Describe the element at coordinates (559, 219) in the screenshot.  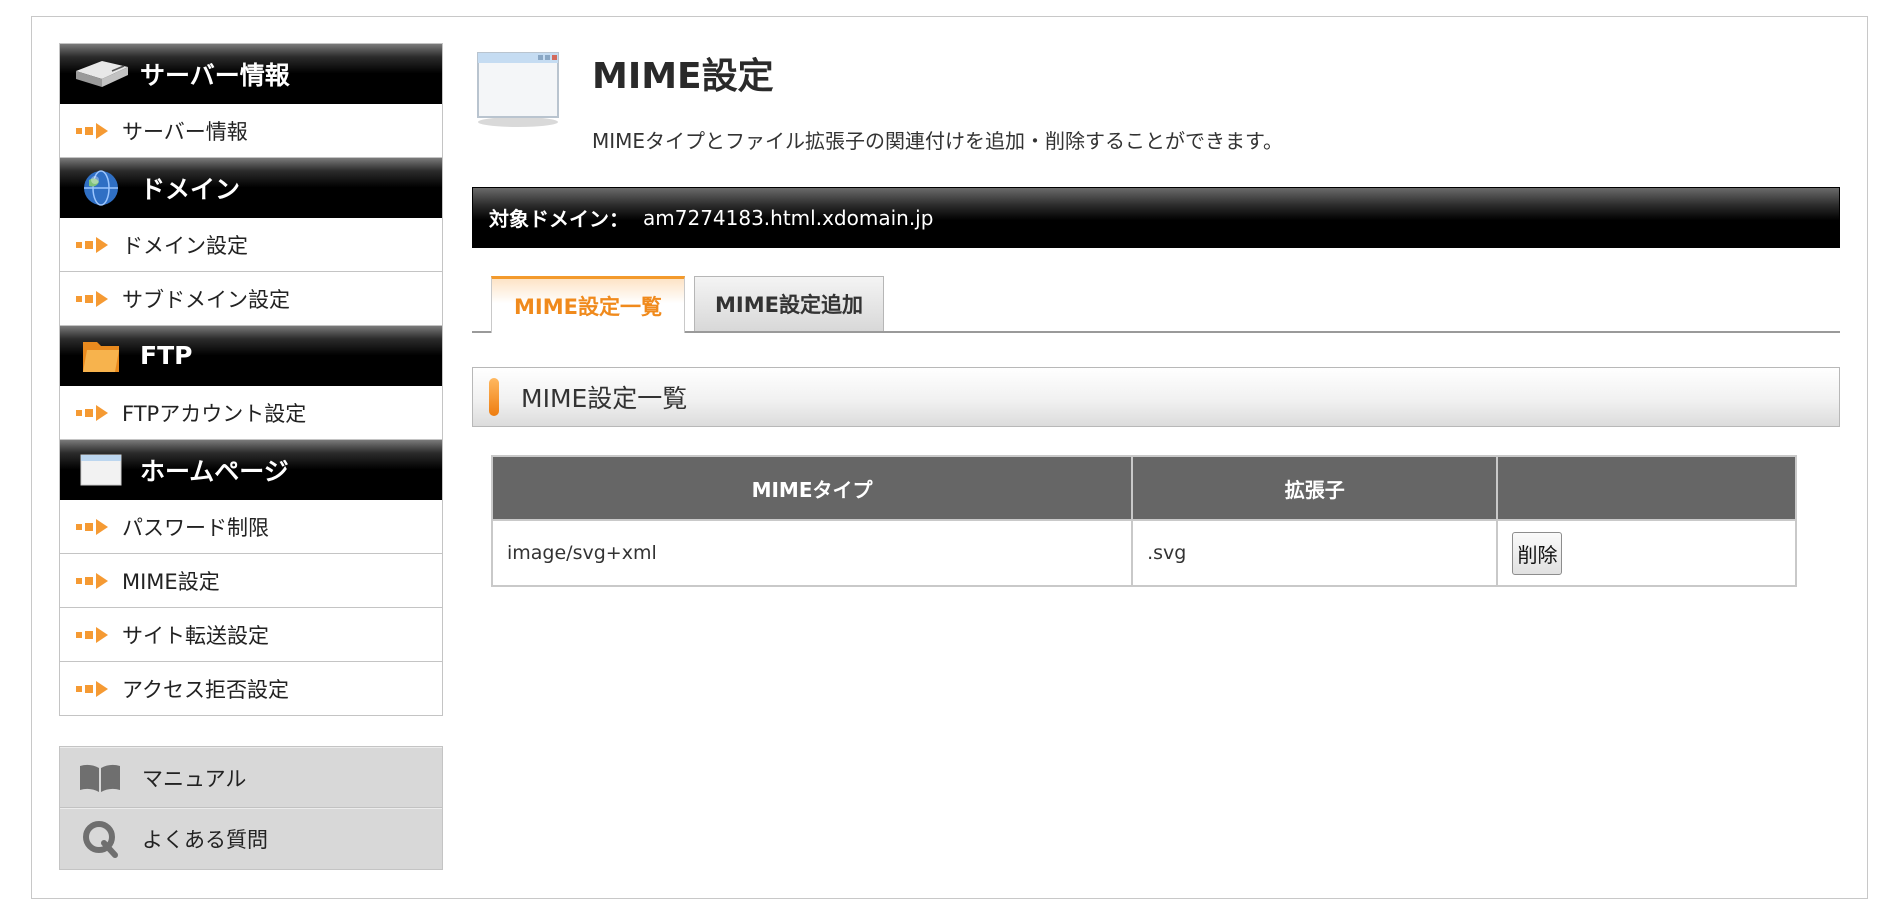
I see `target-domain-label: 対象ドメイン：` at that location.